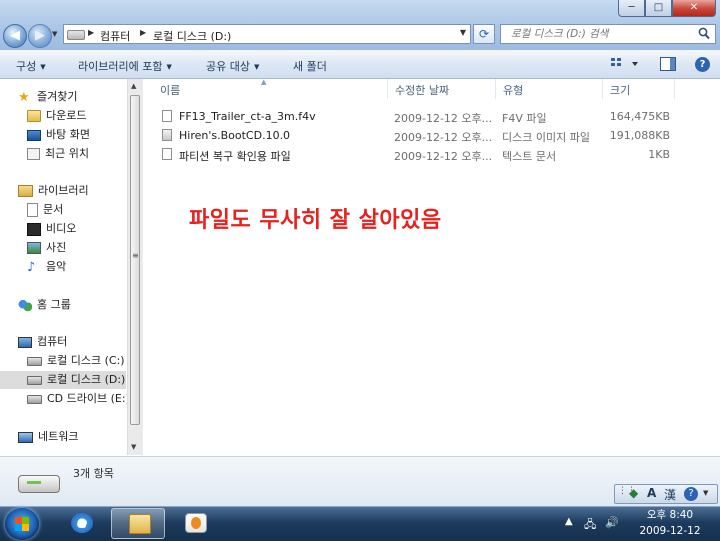 The width and height of the screenshot is (720, 541). Describe the element at coordinates (422, 90) in the screenshot. I see `column-header-date-modified: 수정한 날짜` at that location.